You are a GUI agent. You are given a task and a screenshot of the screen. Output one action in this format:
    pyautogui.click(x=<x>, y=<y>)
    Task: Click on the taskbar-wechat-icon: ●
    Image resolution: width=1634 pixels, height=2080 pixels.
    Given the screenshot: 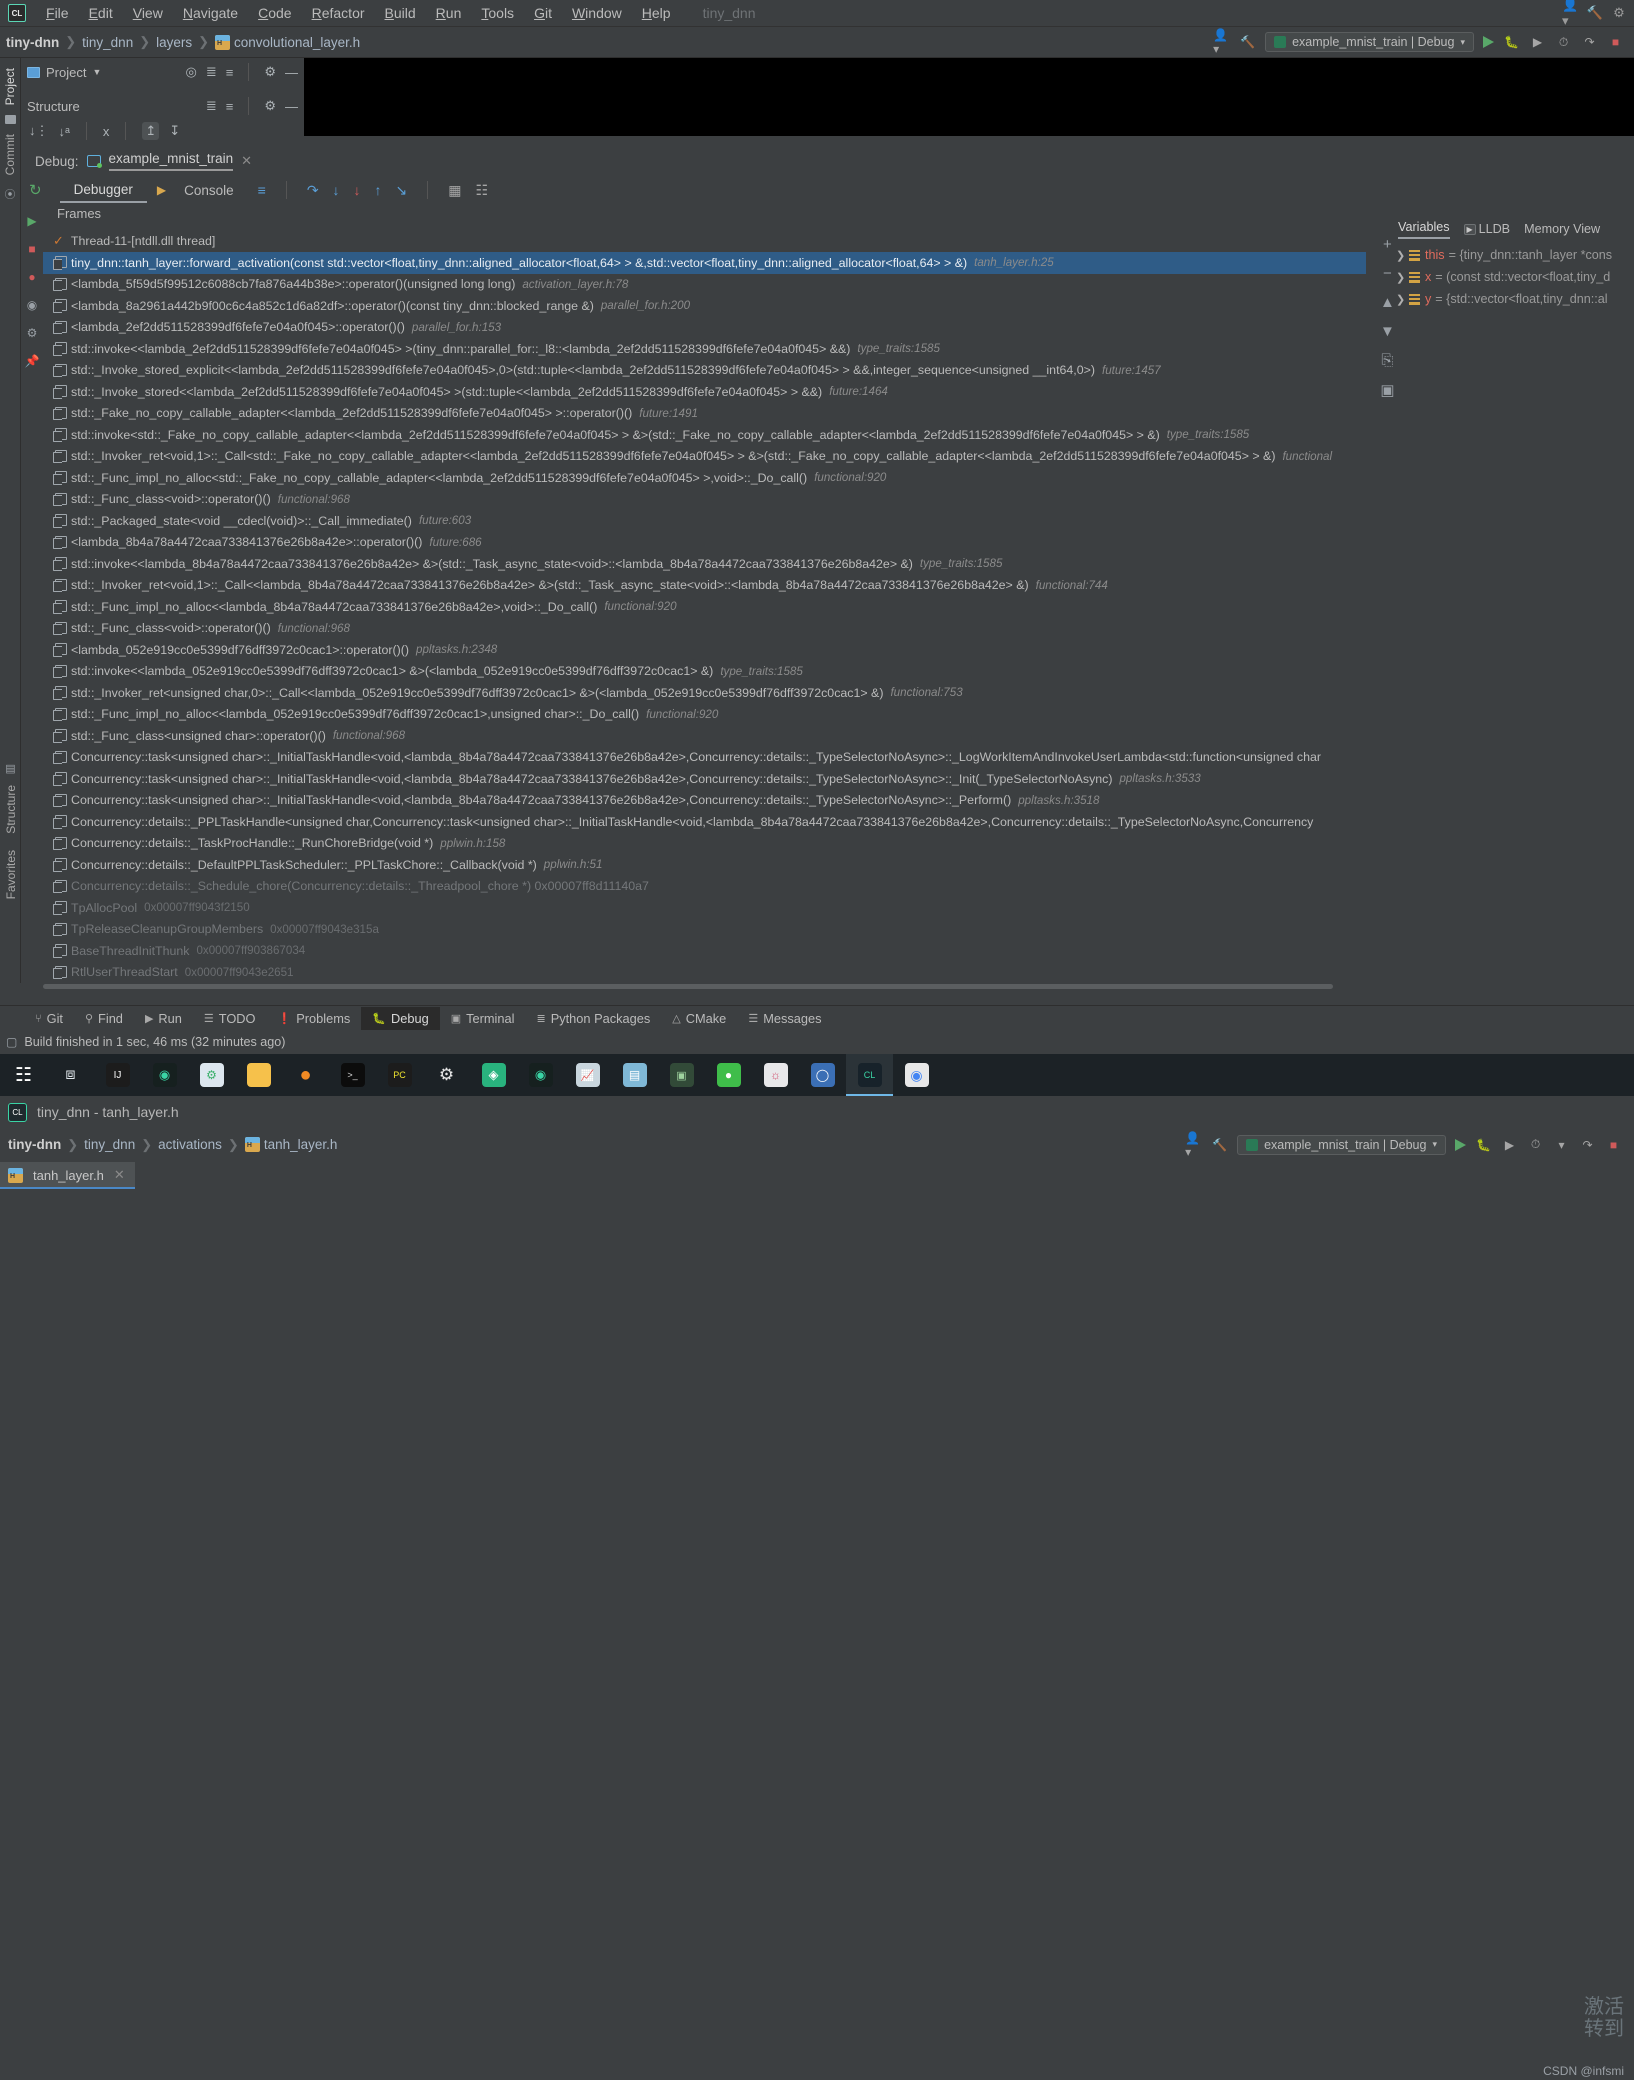 What is the action you would take?
    pyautogui.click(x=728, y=1075)
    